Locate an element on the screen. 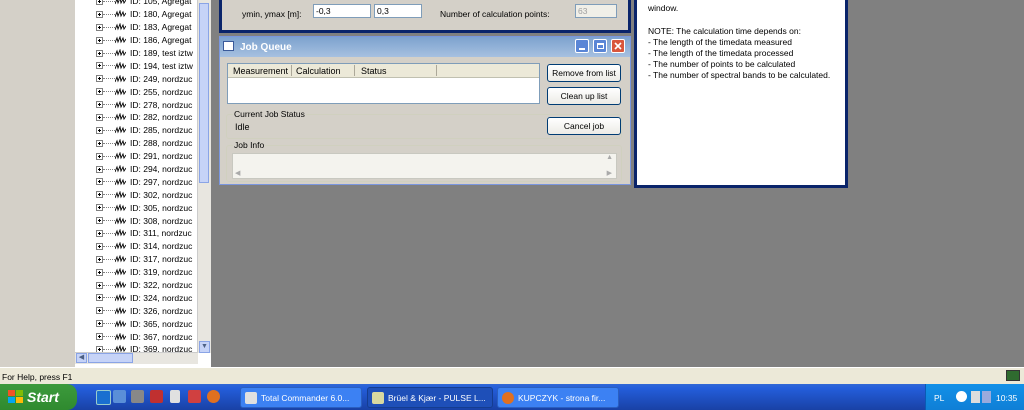  tree-item: ID: 367, nordzuc is located at coordinates (136, 336).